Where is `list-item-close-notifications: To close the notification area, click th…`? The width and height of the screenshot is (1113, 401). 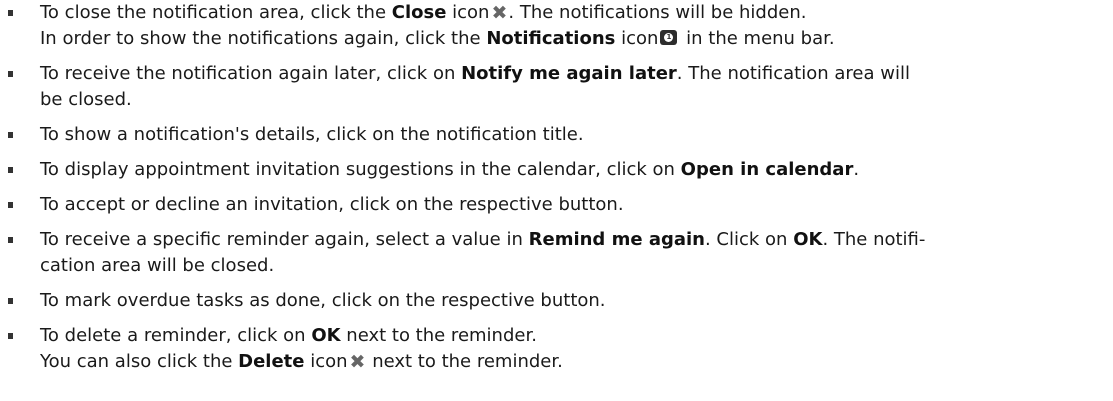
list-item-close-notifications: To close the notification area, click th… is located at coordinates (556, 26).